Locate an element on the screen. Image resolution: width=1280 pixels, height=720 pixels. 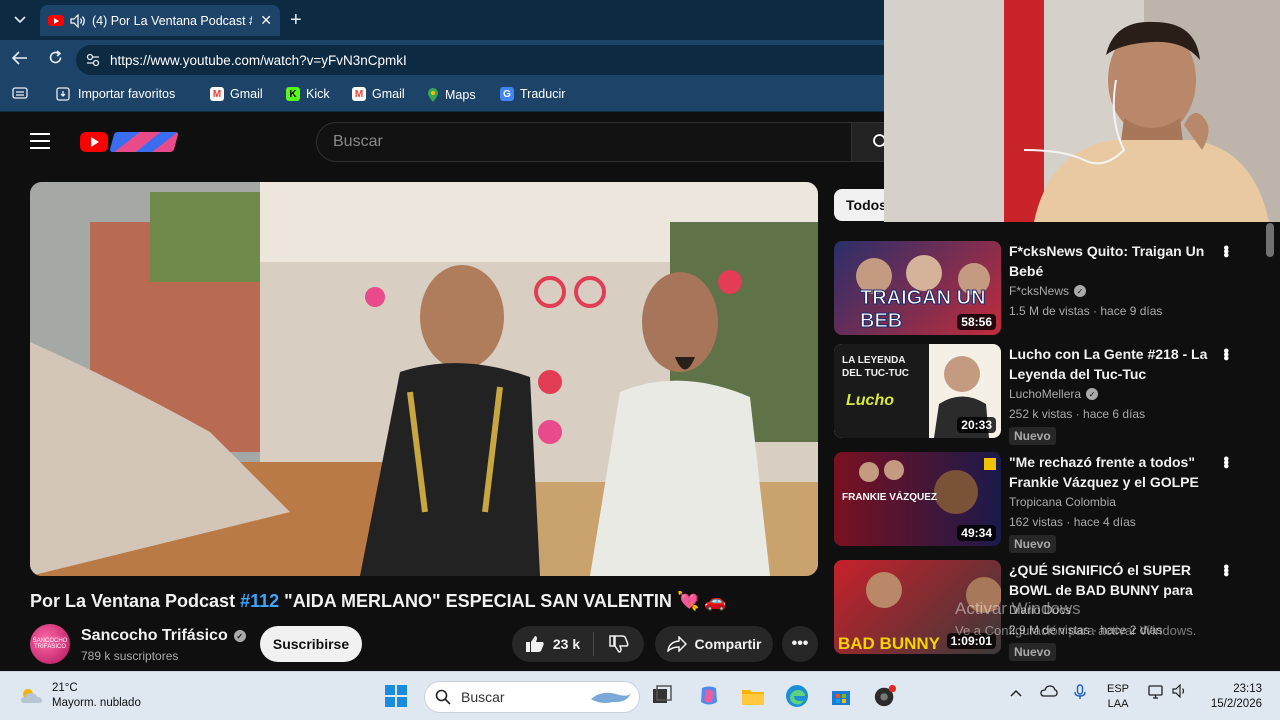
tab-search-button is located at coordinates (20, 20).